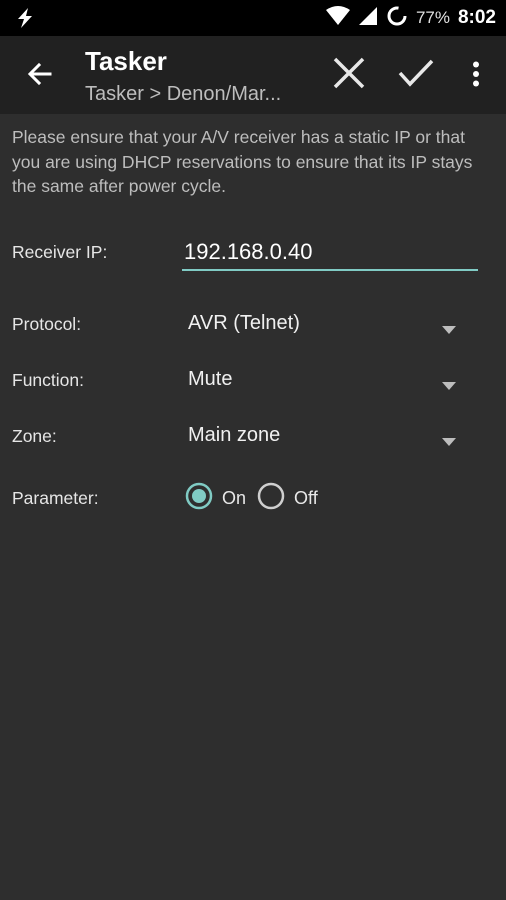 The height and width of the screenshot is (900, 506). I want to click on zone-dropdown: Main zone, so click(324, 436).